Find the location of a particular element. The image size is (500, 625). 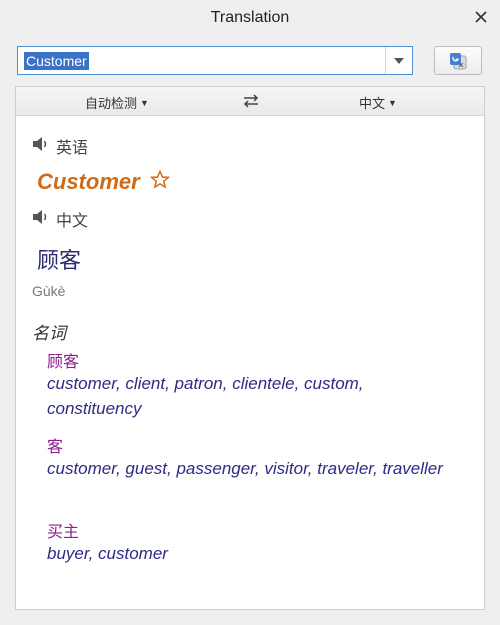

pinyin: Gùkè is located at coordinates (49, 291).